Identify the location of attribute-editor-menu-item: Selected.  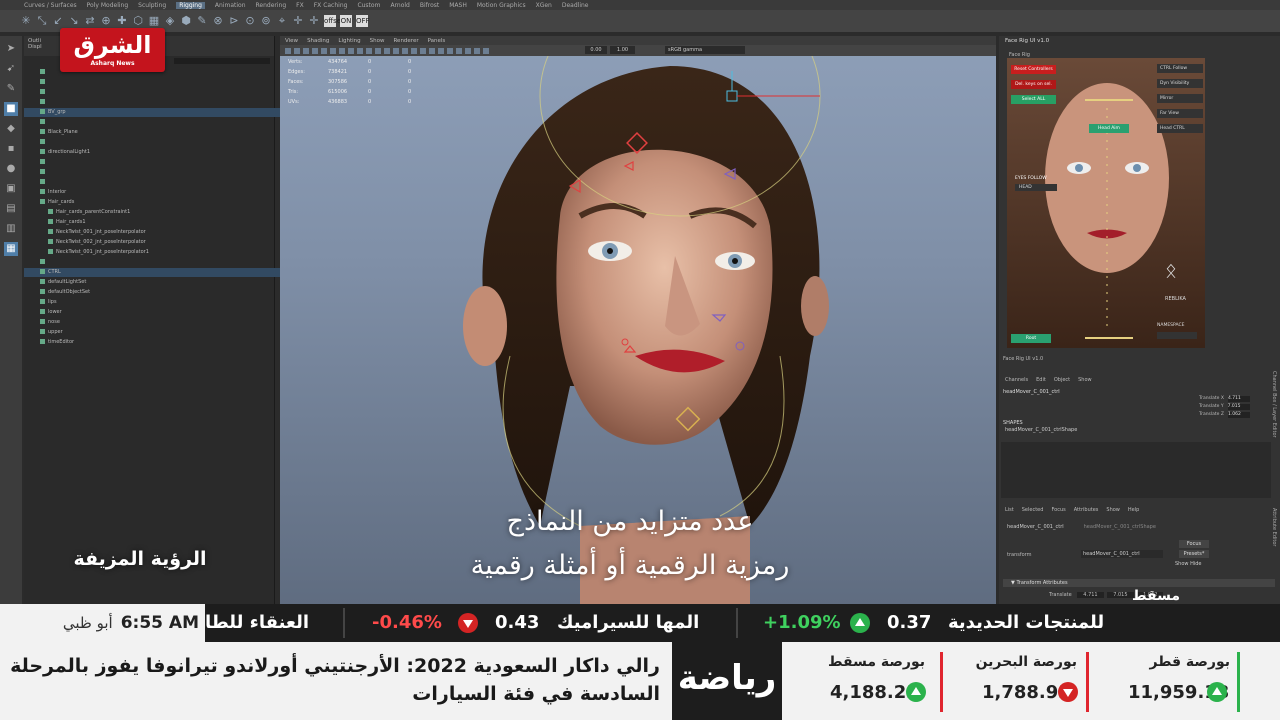
(1033, 510).